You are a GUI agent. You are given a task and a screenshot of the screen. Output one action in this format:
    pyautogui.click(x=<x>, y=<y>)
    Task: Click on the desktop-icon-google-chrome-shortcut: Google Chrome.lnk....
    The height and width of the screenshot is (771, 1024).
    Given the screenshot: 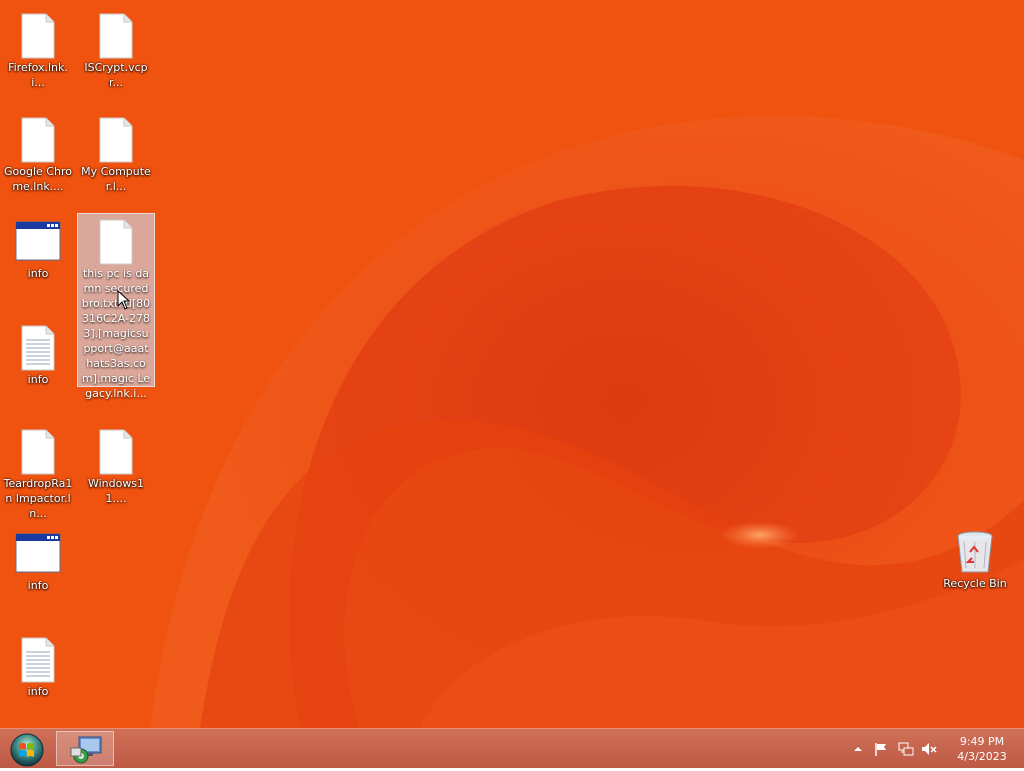 What is the action you would take?
    pyautogui.click(x=38, y=153)
    